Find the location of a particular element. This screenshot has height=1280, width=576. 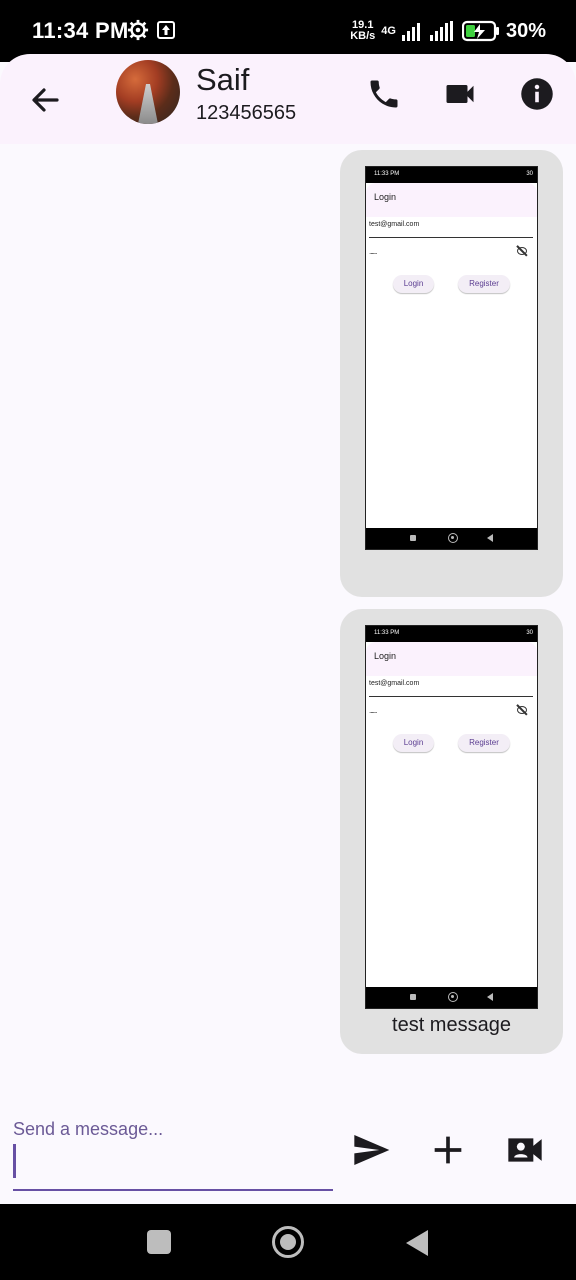

phone-icon is located at coordinates (384, 94).